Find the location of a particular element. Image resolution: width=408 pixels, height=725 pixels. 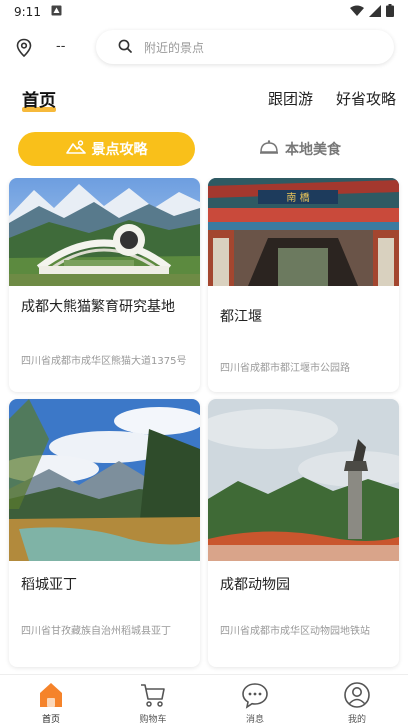

tab-local-food: 本地美食 is located at coordinates (300, 149).